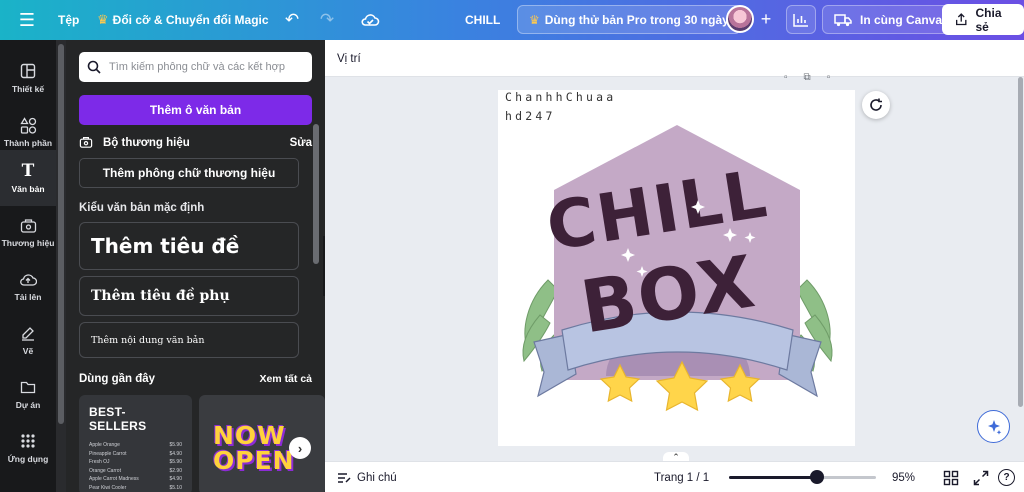  What do you see at coordinates (817, 477) in the screenshot?
I see `zoom-slider-handle` at bounding box center [817, 477].